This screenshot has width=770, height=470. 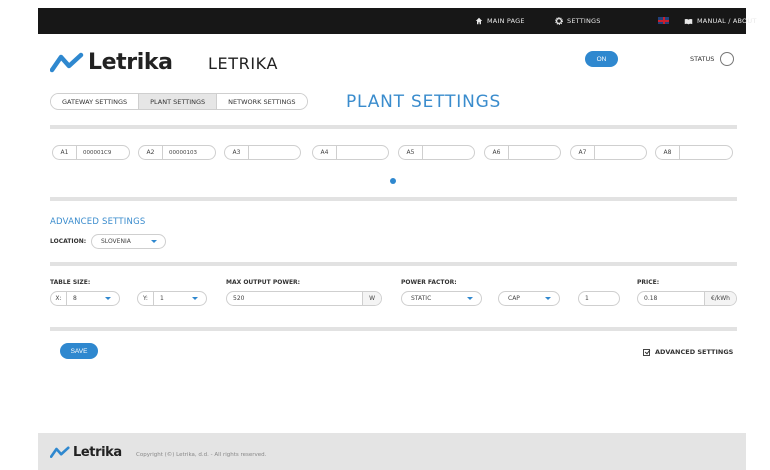 I want to click on slot-a2: A2 00000103, so click(x=177, y=152).